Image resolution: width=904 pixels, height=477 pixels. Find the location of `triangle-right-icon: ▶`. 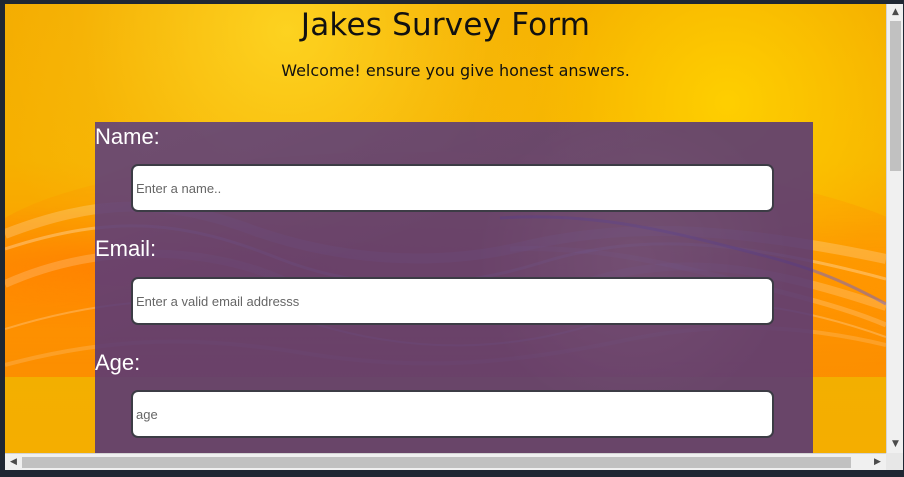

triangle-right-icon: ▶ is located at coordinates (877, 462).